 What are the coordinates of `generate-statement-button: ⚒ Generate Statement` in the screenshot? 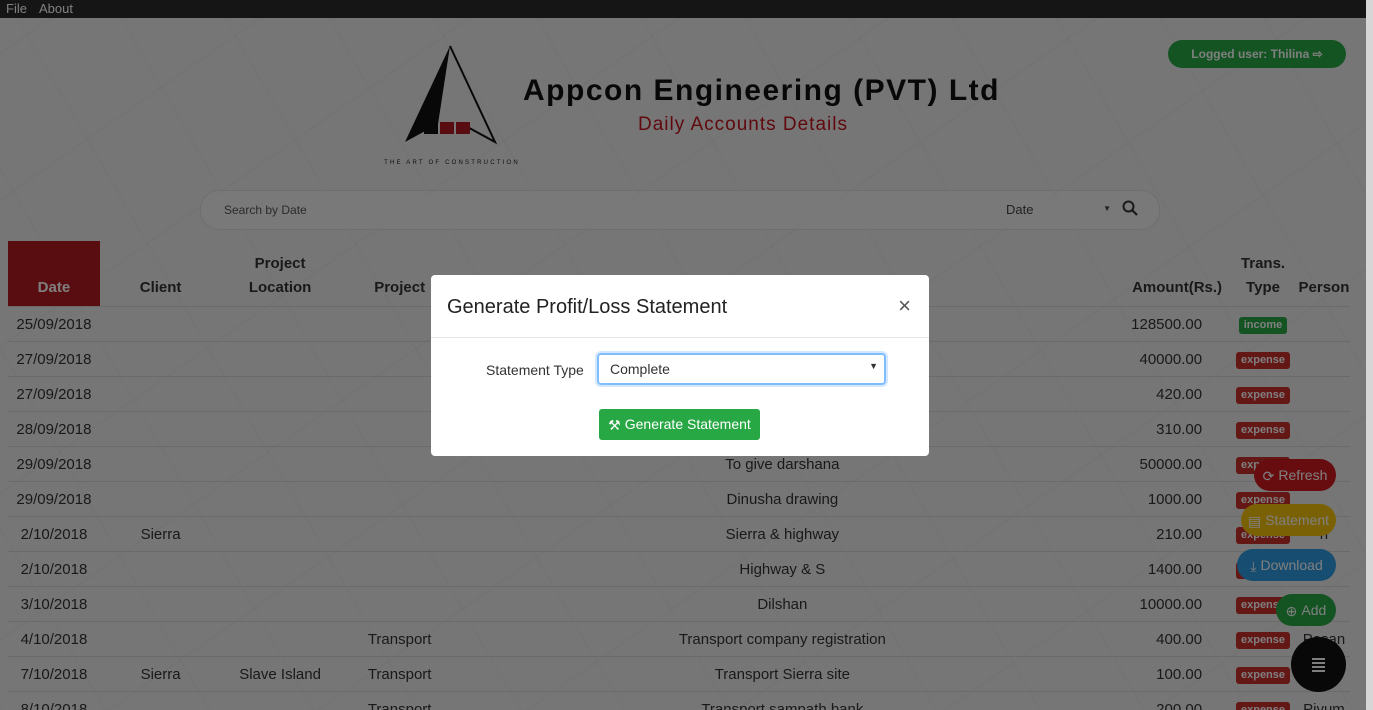 It's located at (679, 424).